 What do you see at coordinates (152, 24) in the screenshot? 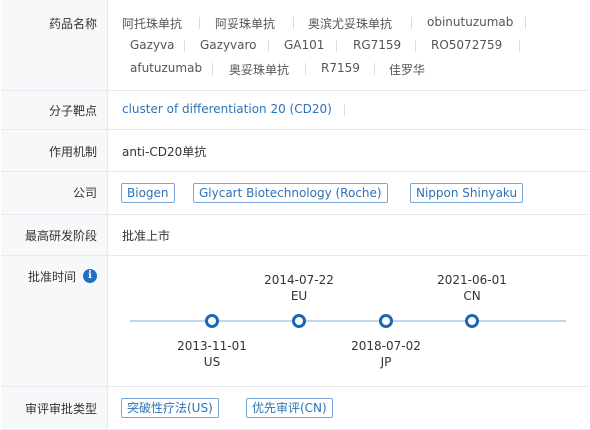
I see `drug-name: 阿托珠单抗` at bounding box center [152, 24].